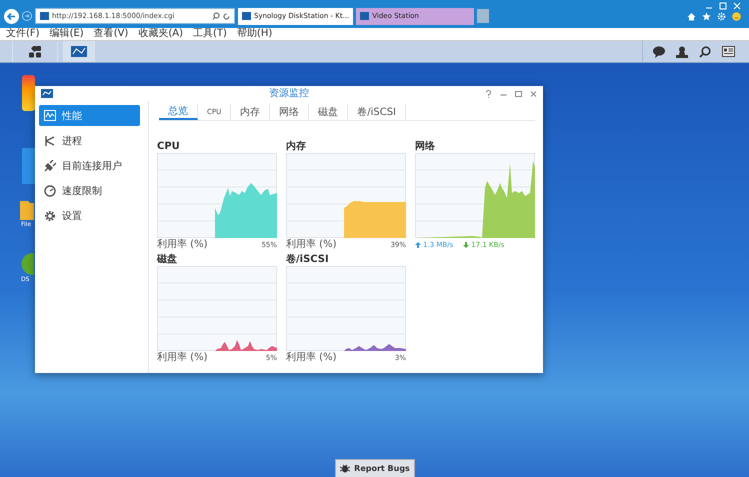 The image size is (749, 477). What do you see at coordinates (736, 16) in the screenshot?
I see `smiley-icon` at bounding box center [736, 16].